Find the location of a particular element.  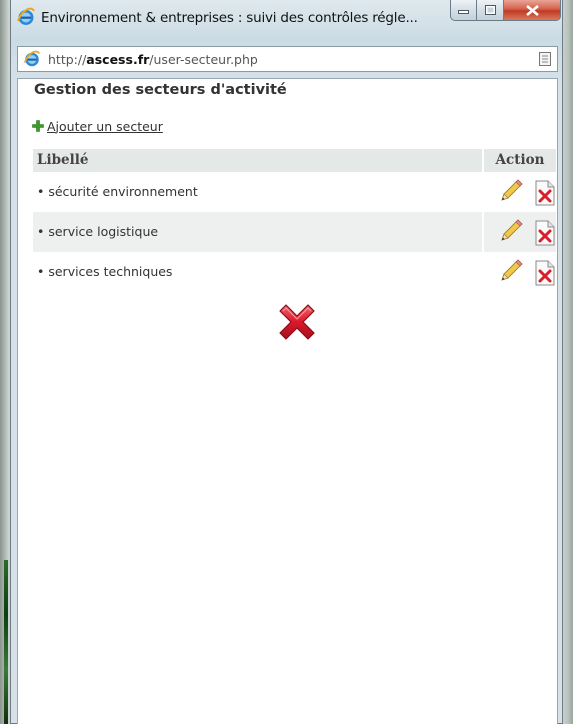

close-x-icon is located at coordinates (297, 322).